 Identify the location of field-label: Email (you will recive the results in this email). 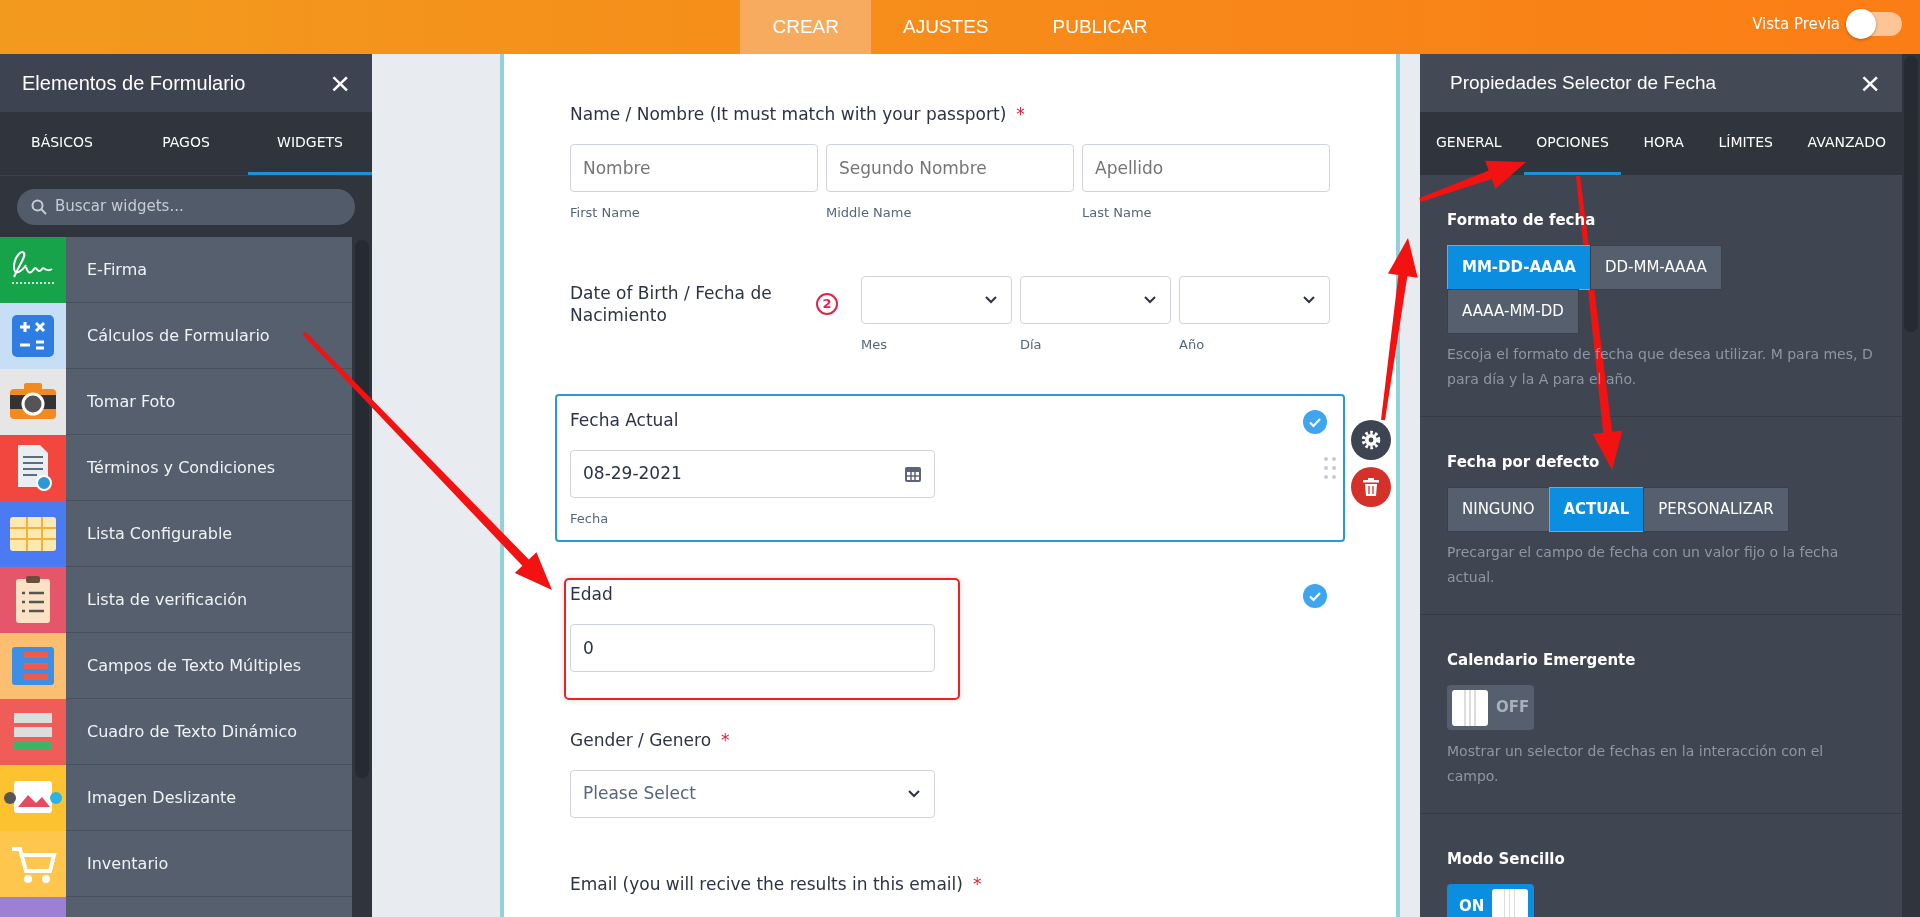
(766, 884).